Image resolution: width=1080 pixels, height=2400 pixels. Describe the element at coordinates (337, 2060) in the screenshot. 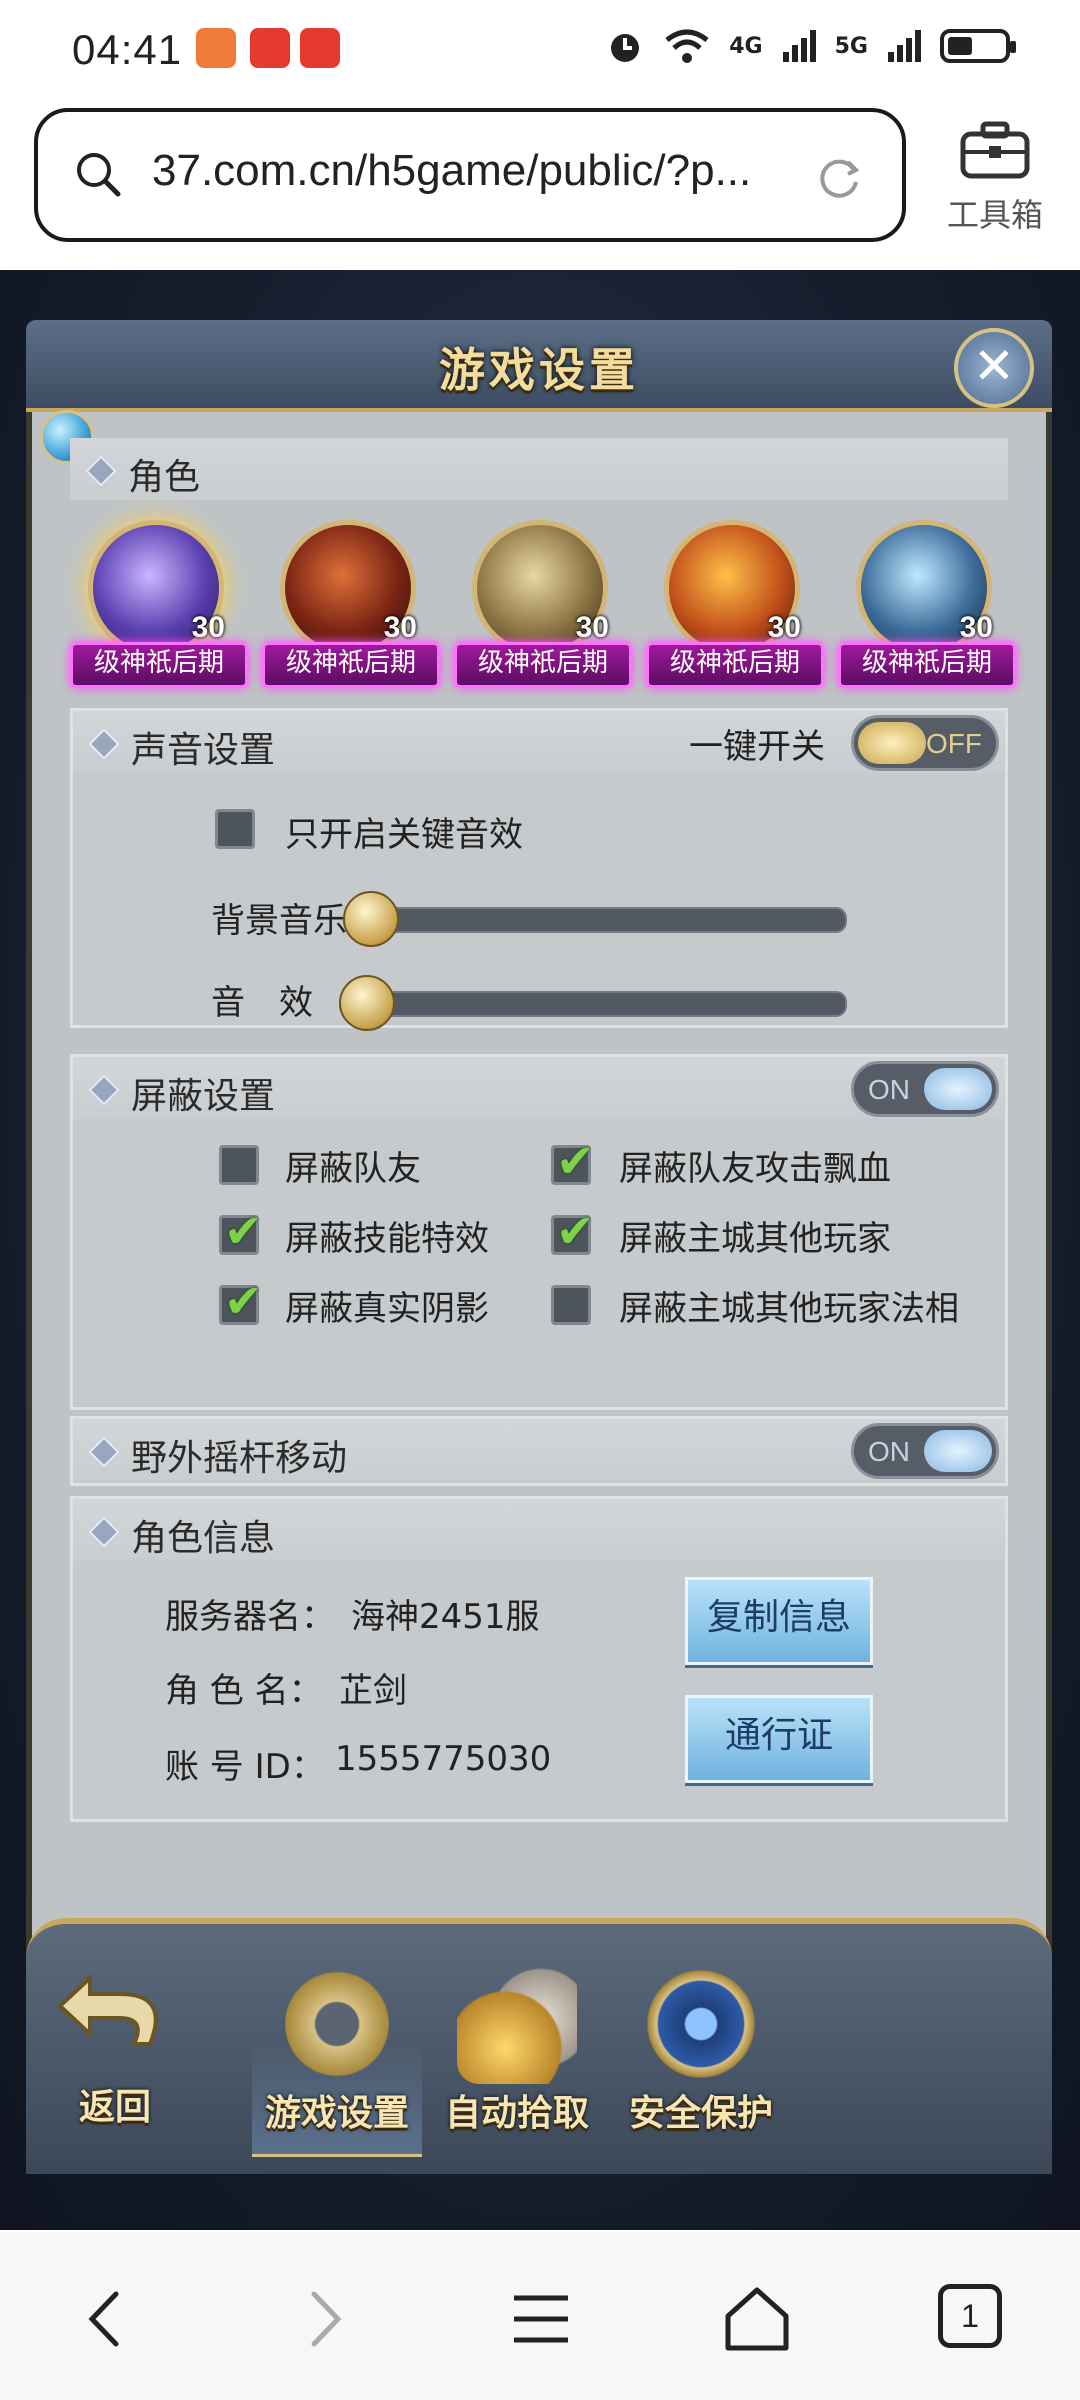

I see `nav-game-settings: 游戏设置` at that location.